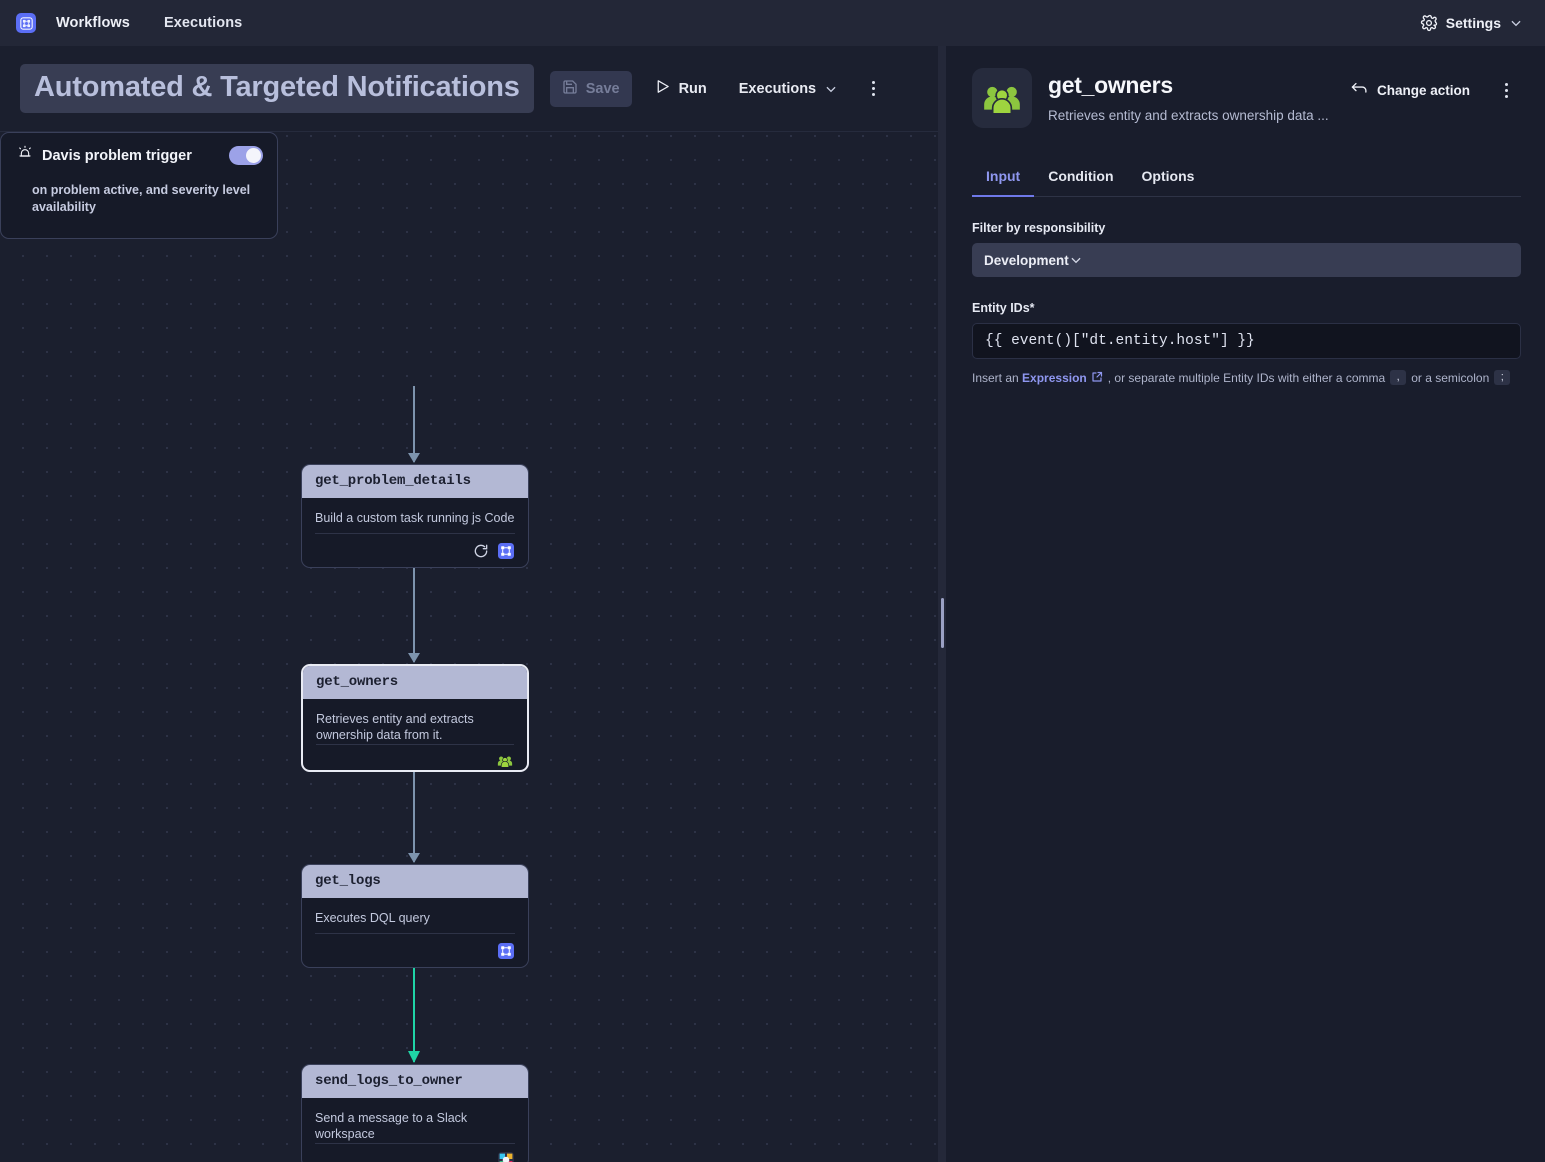  Describe the element at coordinates (1110, 85) in the screenshot. I see `page-title: get_owners` at that location.